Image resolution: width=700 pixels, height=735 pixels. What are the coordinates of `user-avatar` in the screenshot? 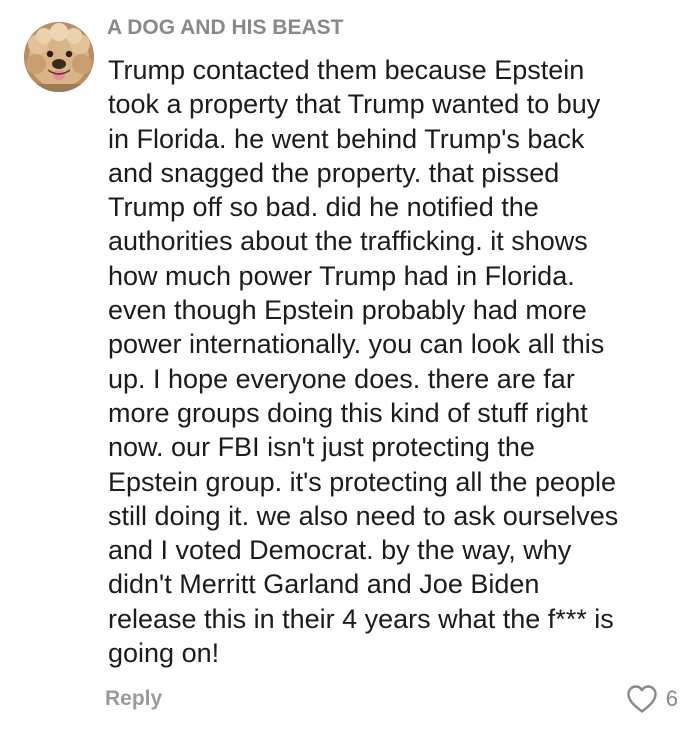 It's located at (59, 57).